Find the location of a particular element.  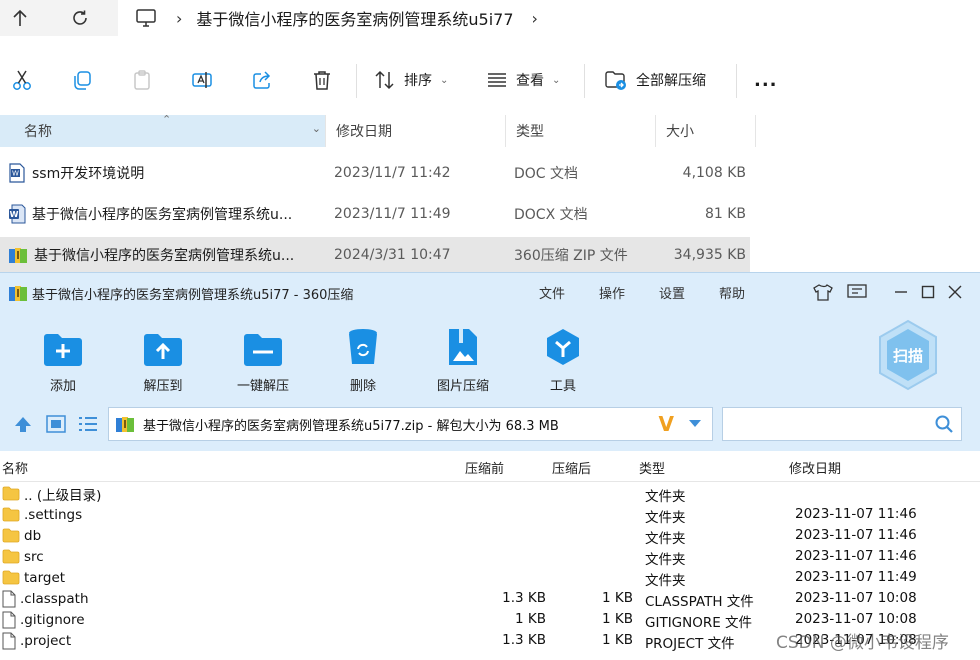

close-icon is located at coordinates (955, 292).